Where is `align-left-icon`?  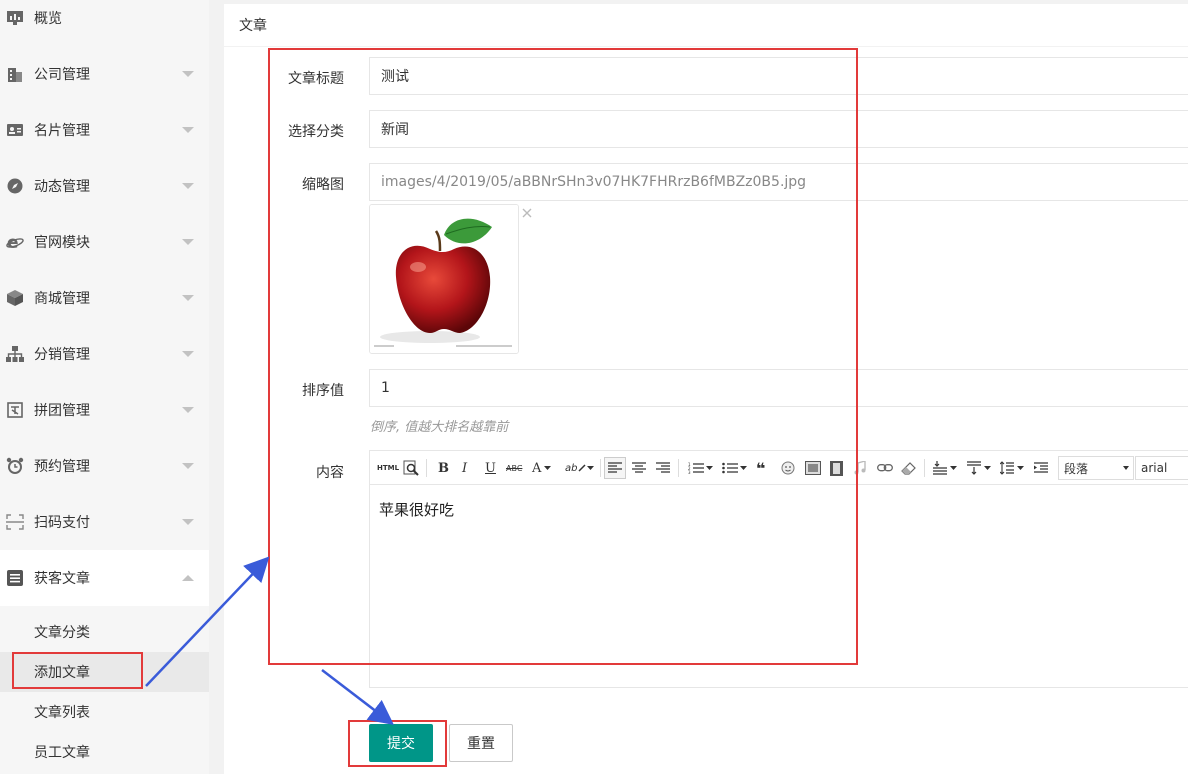
align-left-icon is located at coordinates (615, 468).